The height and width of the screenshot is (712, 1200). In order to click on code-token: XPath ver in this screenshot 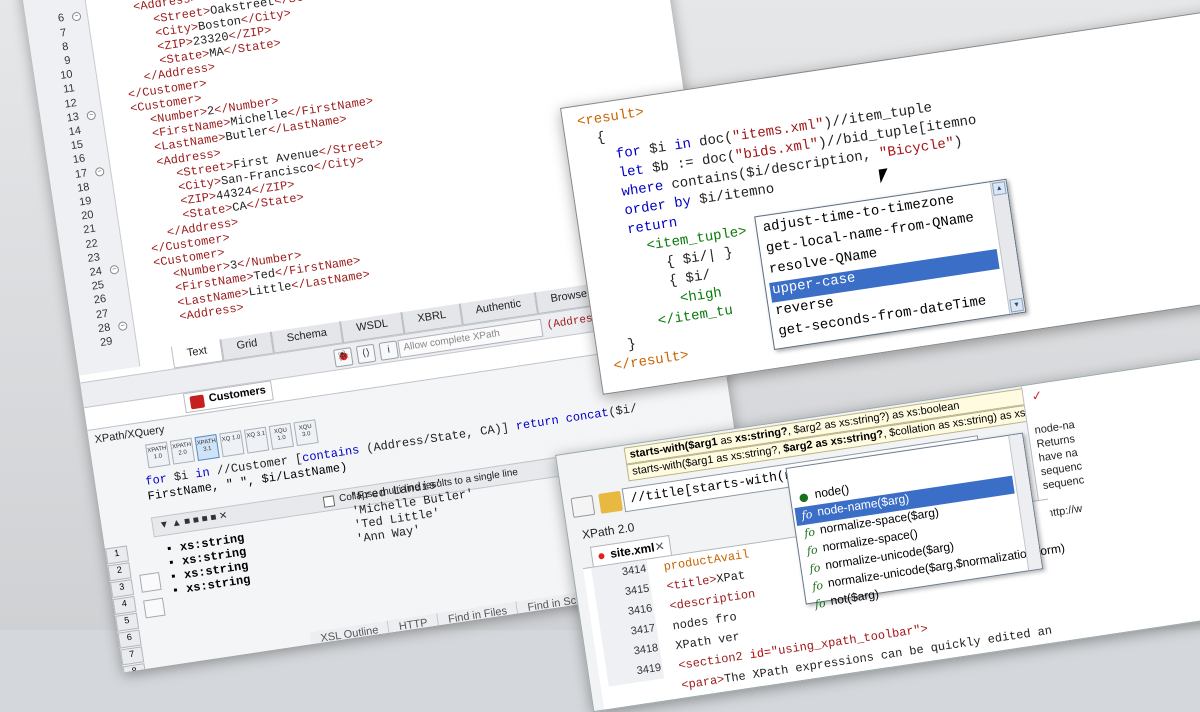, I will do `click(707, 641)`.